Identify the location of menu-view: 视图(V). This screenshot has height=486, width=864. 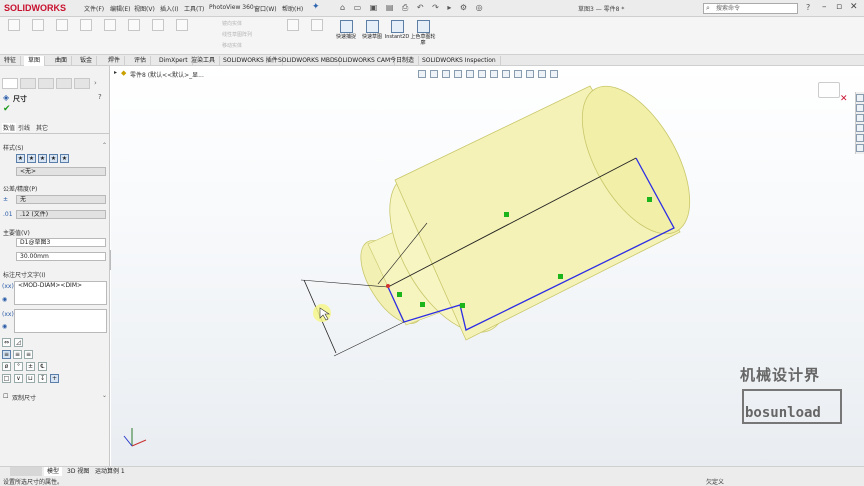
(144, 8).